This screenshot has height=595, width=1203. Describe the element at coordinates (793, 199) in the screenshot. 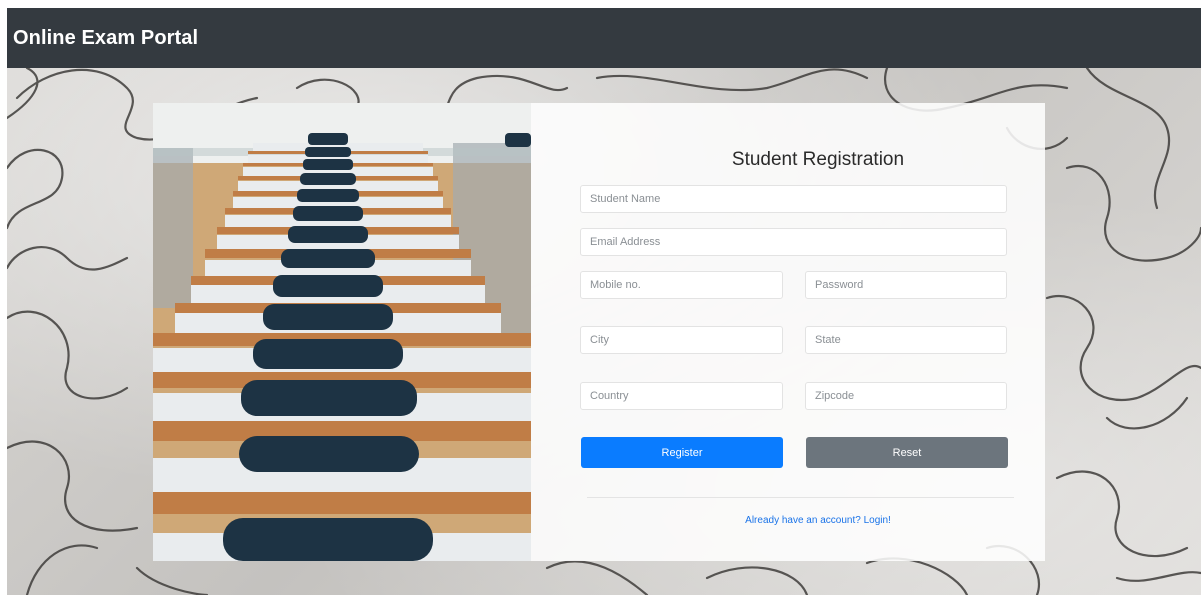

I see `student-name-input` at that location.